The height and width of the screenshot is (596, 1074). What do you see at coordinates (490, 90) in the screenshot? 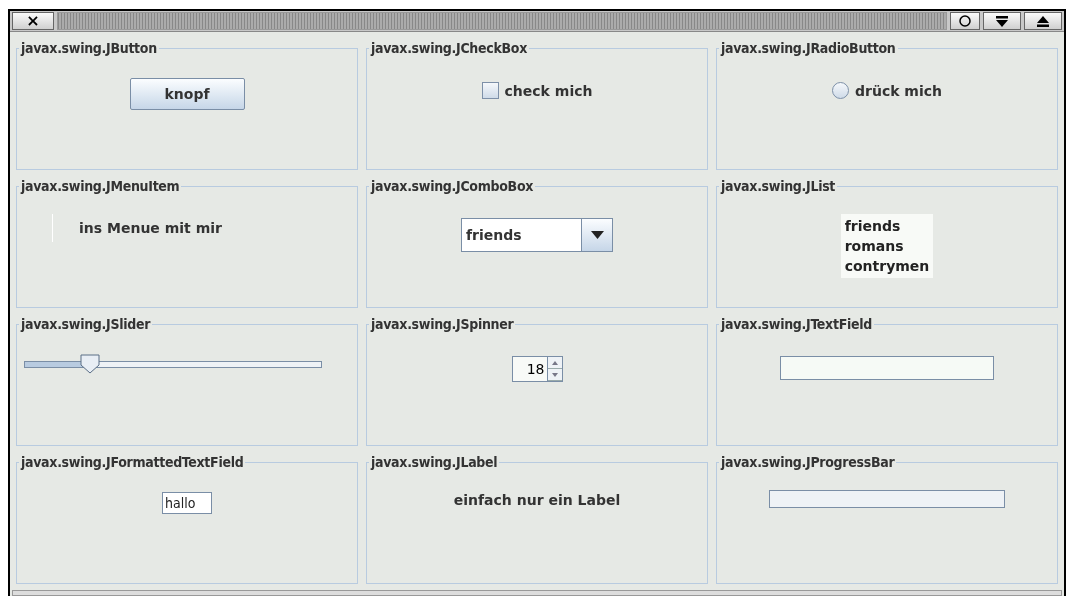
I see `checkbox` at bounding box center [490, 90].